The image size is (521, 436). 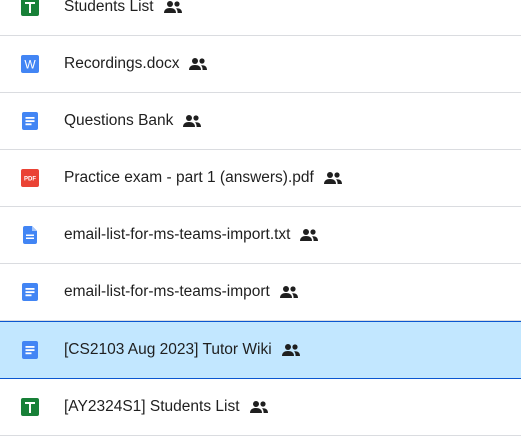 I want to click on file-row: email-list-for-ms-teams-import, so click(x=260, y=292).